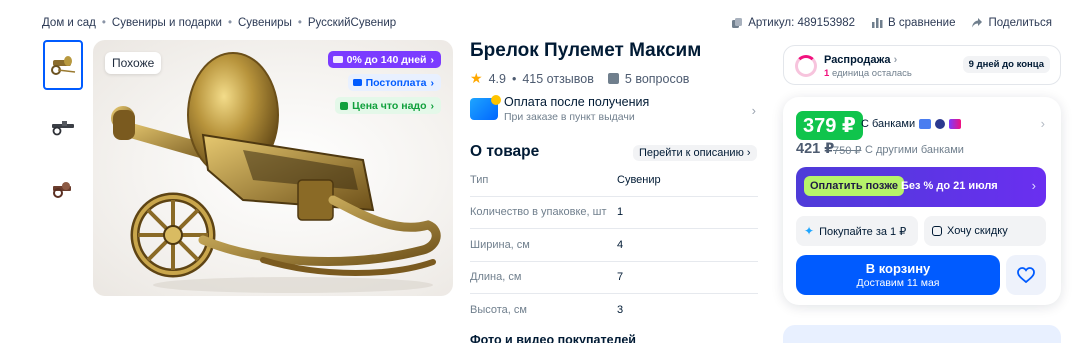  I want to click on sale-title: Распродажа ›, so click(860, 60).